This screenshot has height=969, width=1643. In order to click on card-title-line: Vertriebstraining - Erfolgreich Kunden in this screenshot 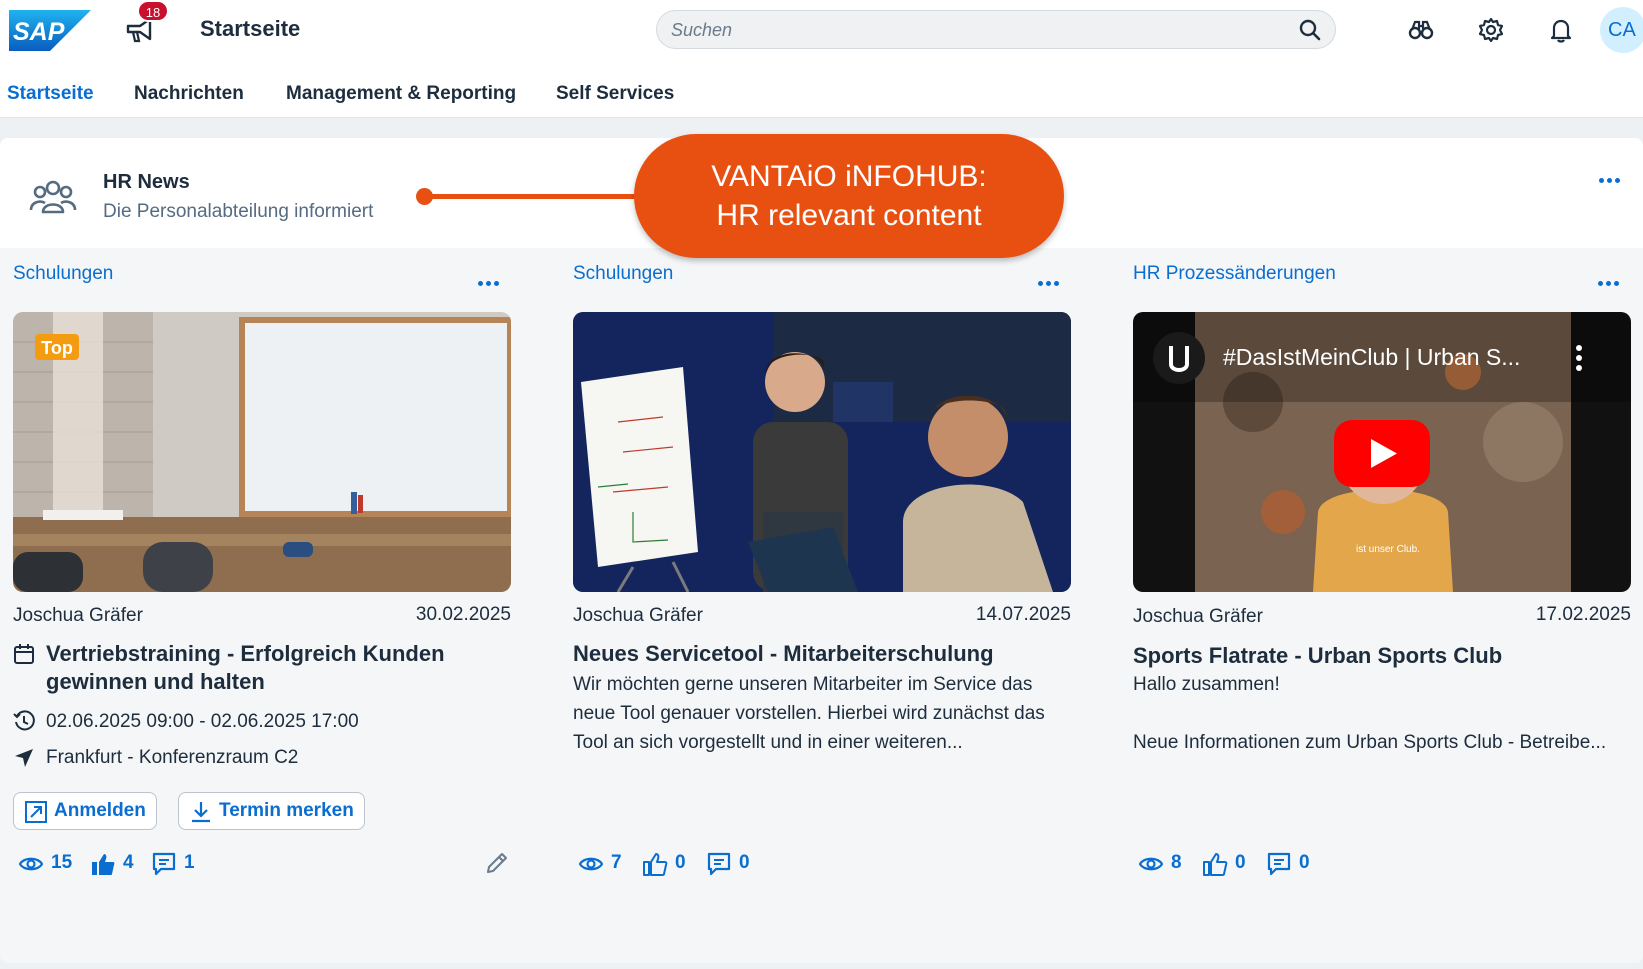, I will do `click(245, 653)`.